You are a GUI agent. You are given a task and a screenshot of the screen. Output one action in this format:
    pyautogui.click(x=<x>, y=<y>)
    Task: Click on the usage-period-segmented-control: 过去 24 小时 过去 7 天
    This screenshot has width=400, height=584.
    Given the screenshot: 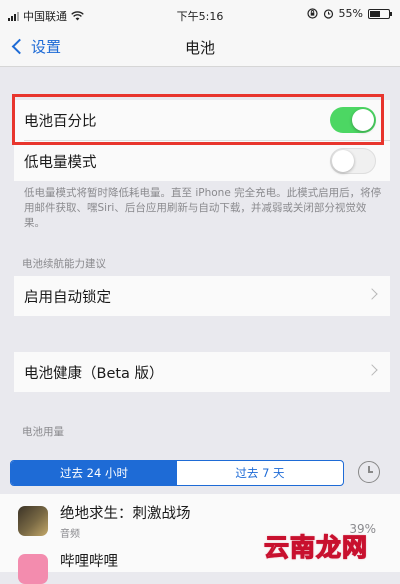 What is the action you would take?
    pyautogui.click(x=177, y=473)
    